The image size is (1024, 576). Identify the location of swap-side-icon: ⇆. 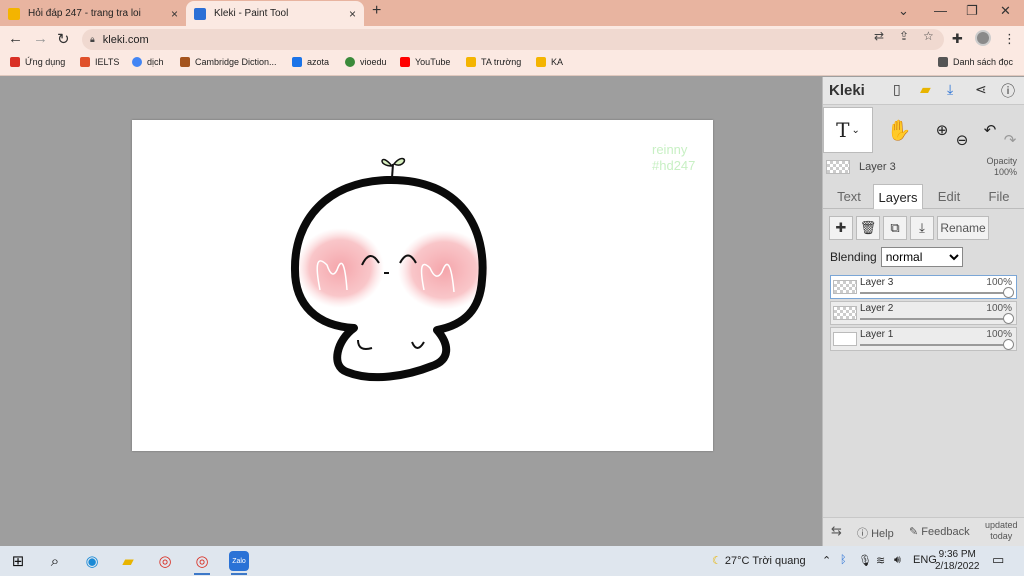
(836, 531).